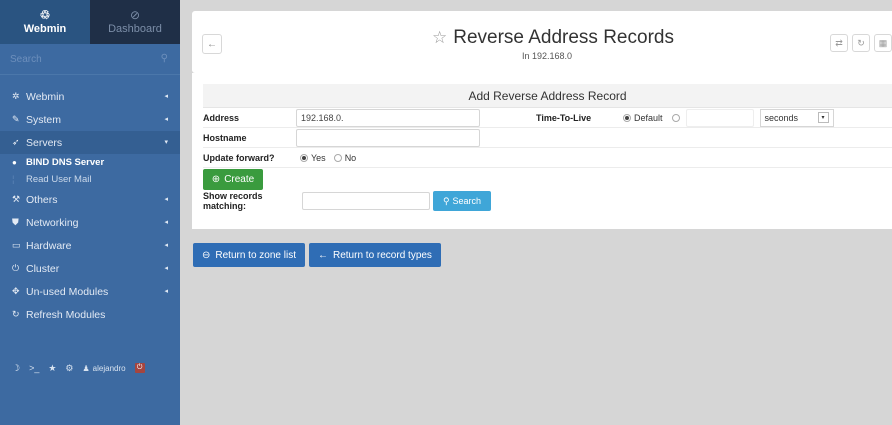 The image size is (892, 425). What do you see at coordinates (675, 117) in the screenshot?
I see `ttl-custom-radio` at bounding box center [675, 117].